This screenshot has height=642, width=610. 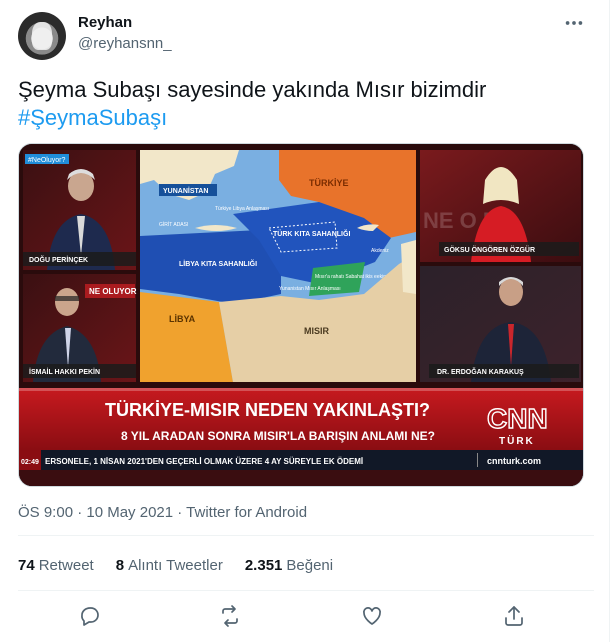 What do you see at coordinates (267, 410) in the screenshot?
I see `headline-text: TÜRKİYE-MISIR NEDEN YAKINLAŞTI?` at bounding box center [267, 410].